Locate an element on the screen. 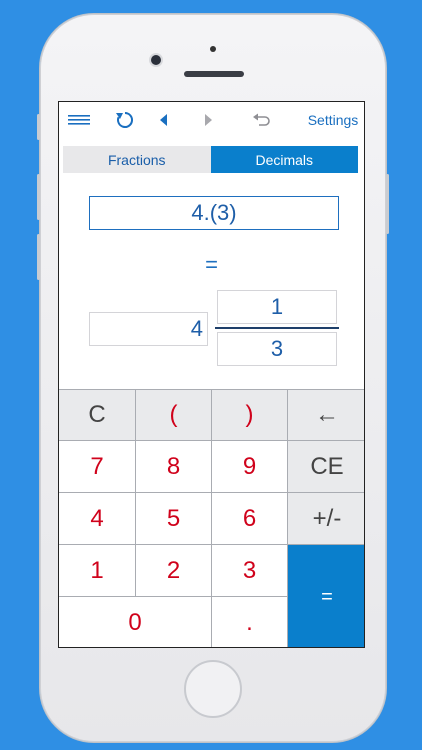 This screenshot has height=750, width=422. key-6: 6 is located at coordinates (250, 519).